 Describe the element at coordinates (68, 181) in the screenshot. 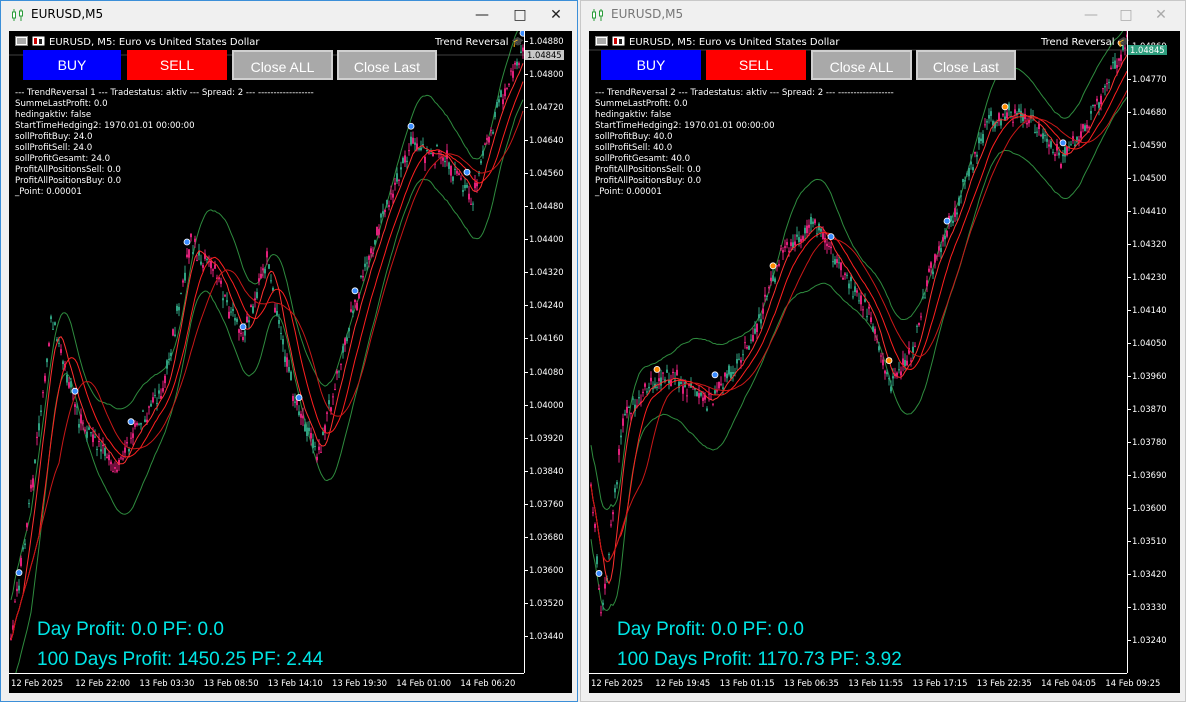

I see `ea-status-line: ProfitAllPositionsBuy: 0.0` at that location.